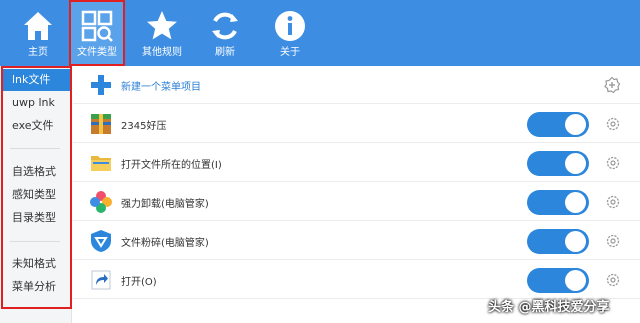  What do you see at coordinates (356, 124) in the screenshot?
I see `menu-item-row: 2345好压` at bounding box center [356, 124].